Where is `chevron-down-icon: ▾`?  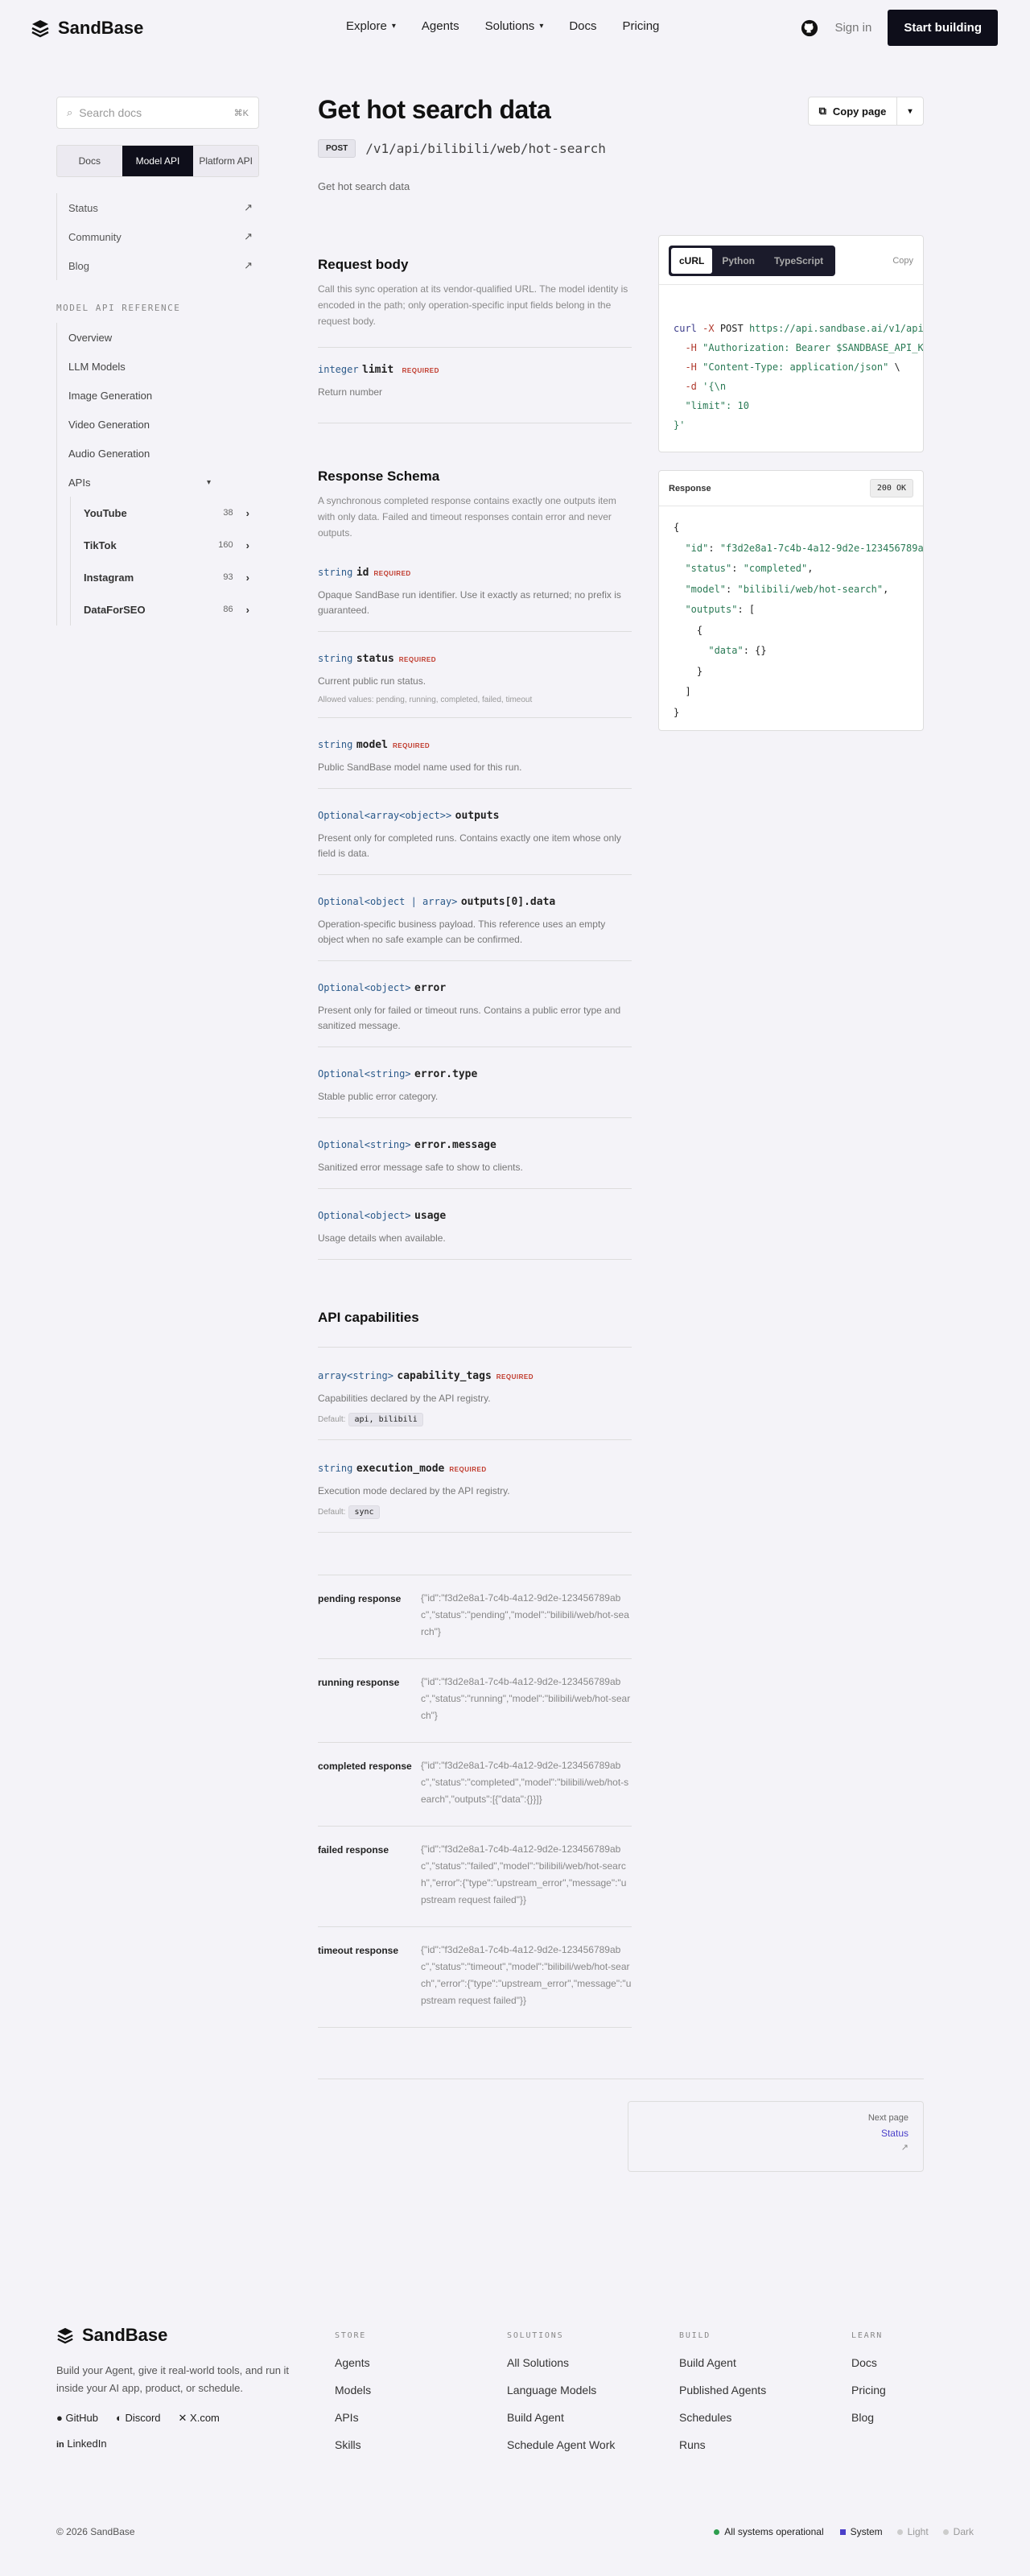 chevron-down-icon: ▾ is located at coordinates (541, 26).